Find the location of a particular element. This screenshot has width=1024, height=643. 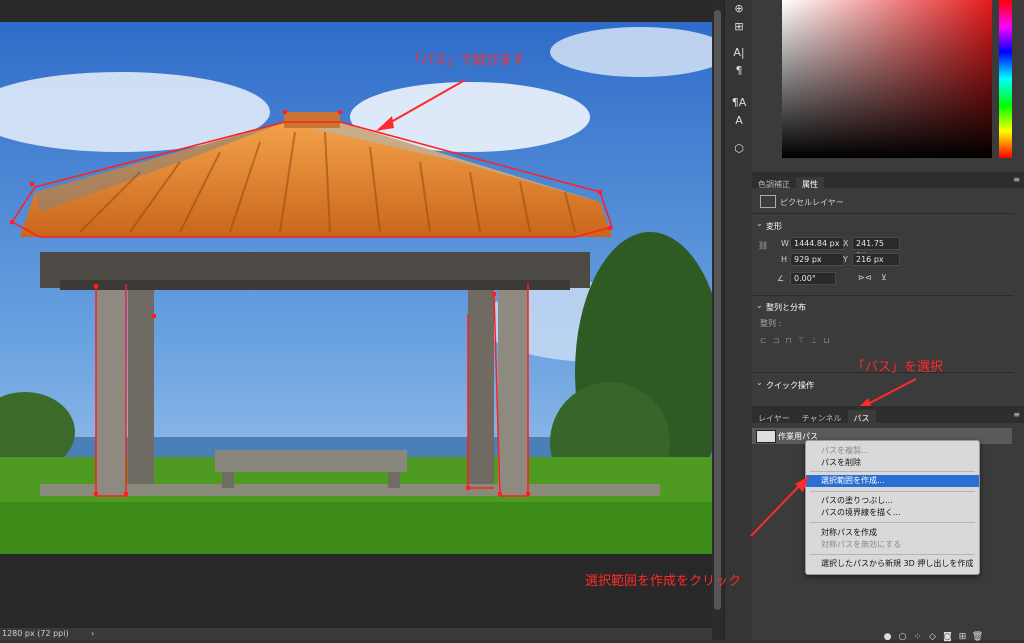

tab-paths: パス is located at coordinates (861, 418).